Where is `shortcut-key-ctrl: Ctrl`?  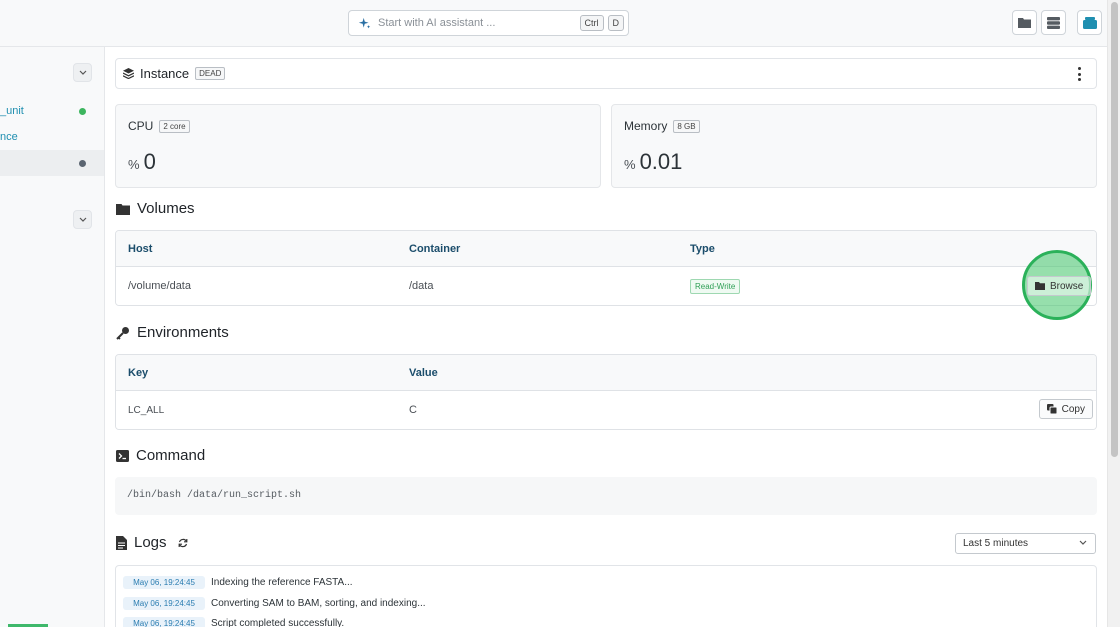 shortcut-key-ctrl: Ctrl is located at coordinates (591, 23).